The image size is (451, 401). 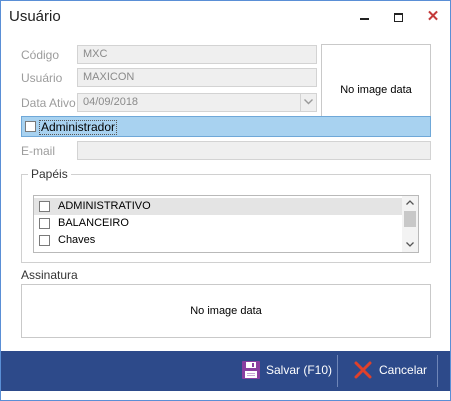 What do you see at coordinates (30, 126) in the screenshot?
I see `administrador-checkbox` at bounding box center [30, 126].